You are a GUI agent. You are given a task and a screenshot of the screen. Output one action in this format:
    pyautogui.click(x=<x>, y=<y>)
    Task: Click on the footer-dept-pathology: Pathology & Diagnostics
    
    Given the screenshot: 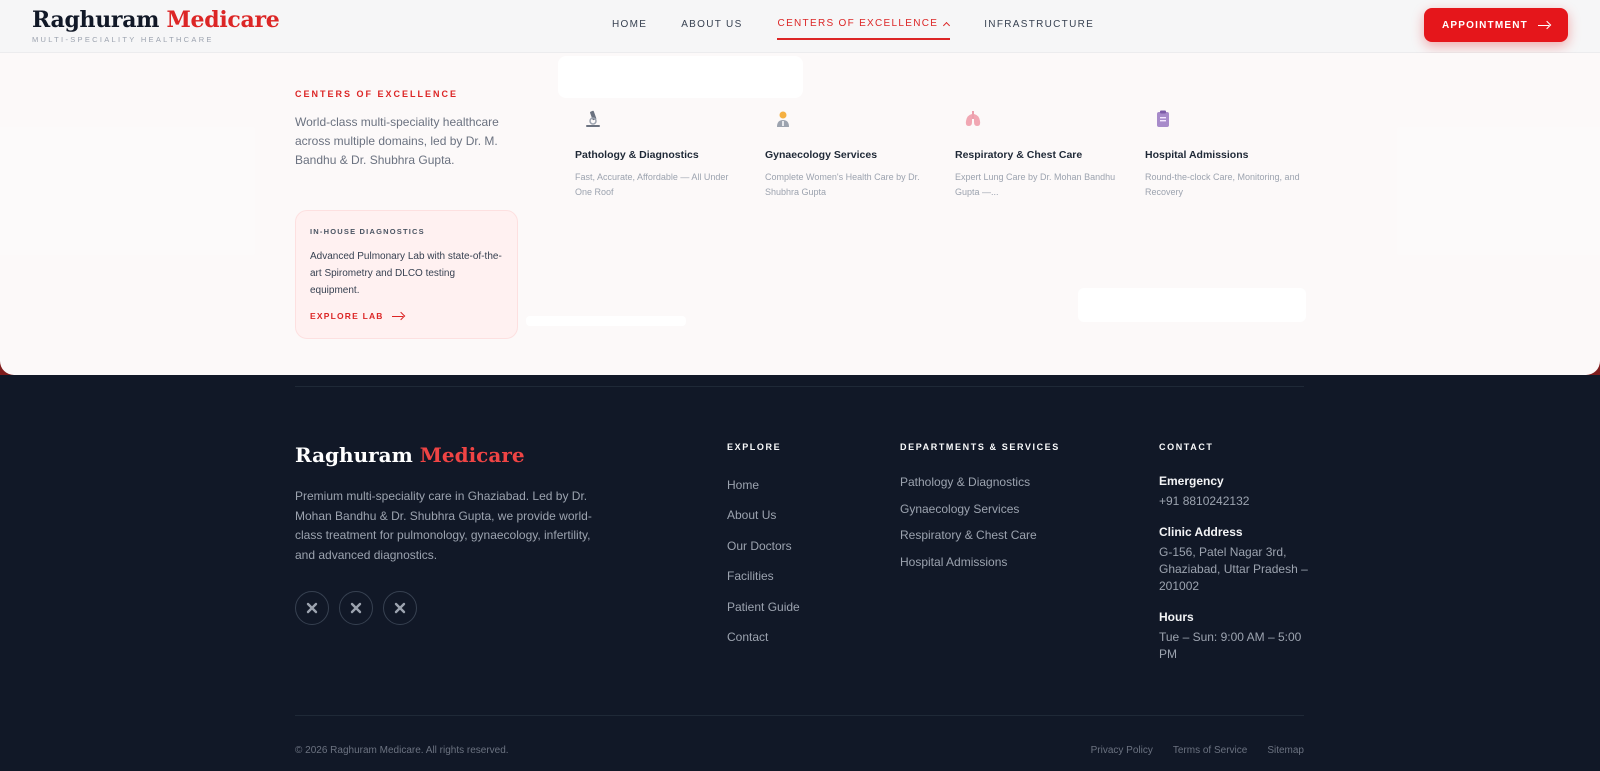 What is the action you would take?
    pyautogui.click(x=968, y=482)
    